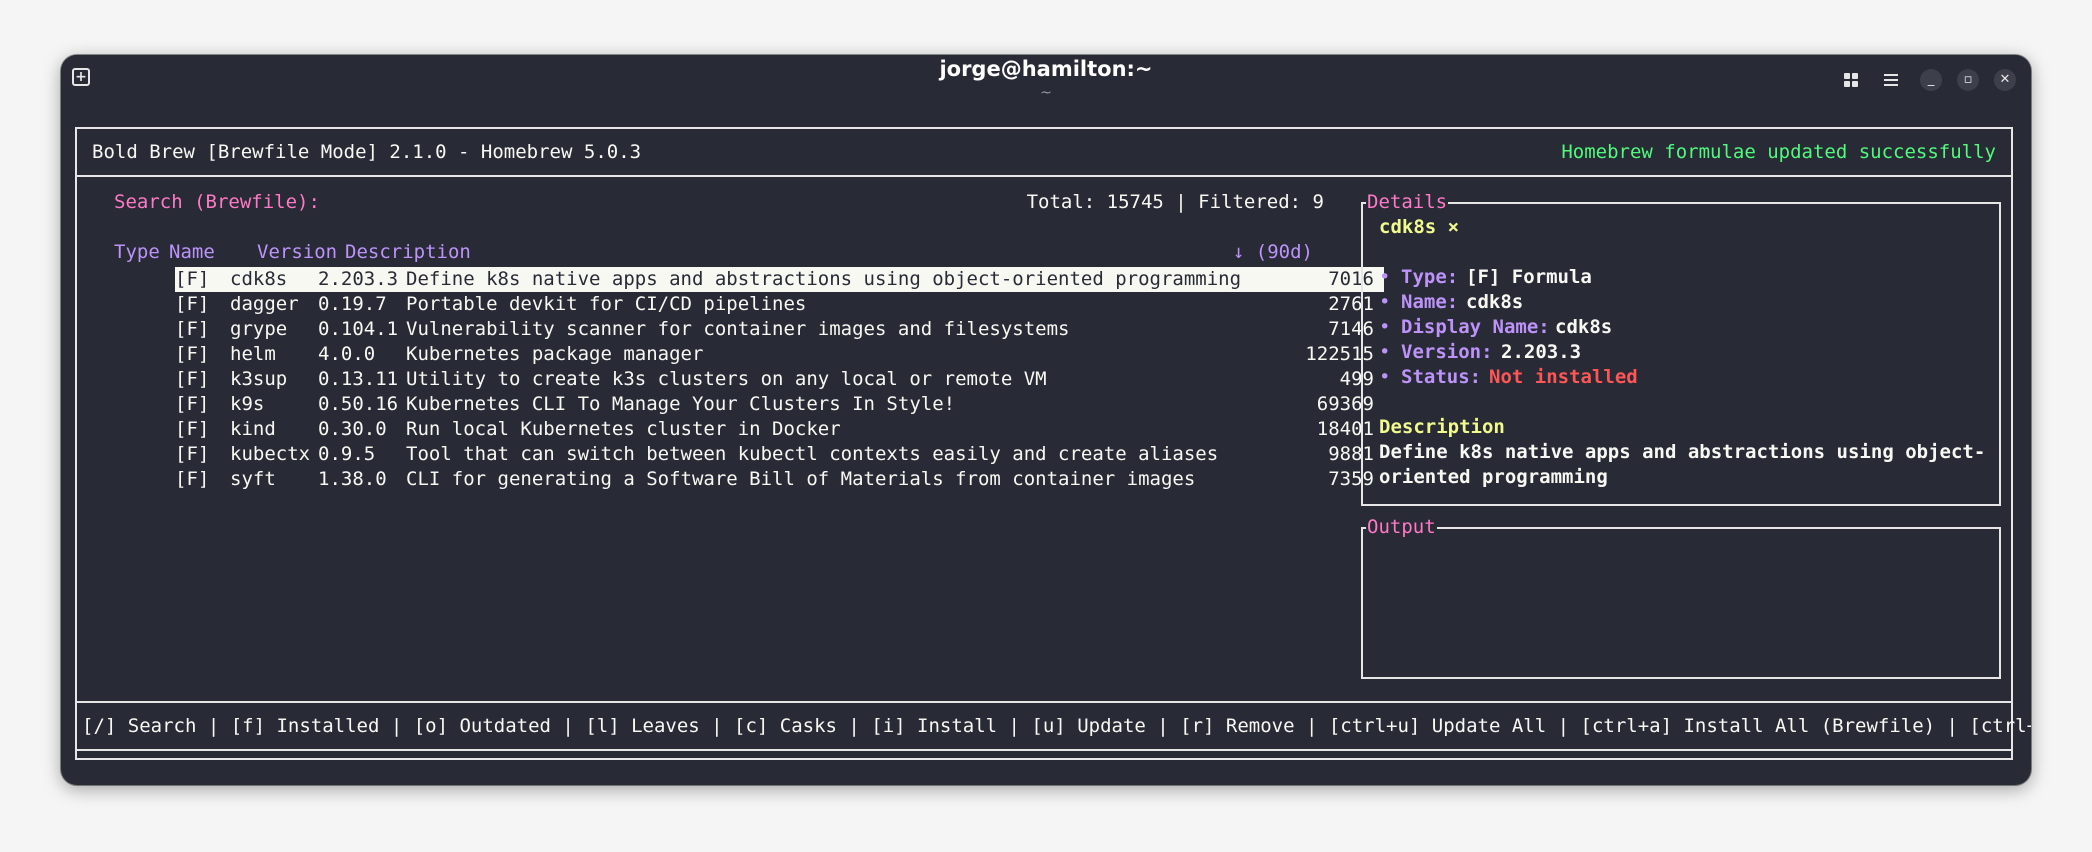 This screenshot has width=2092, height=852. What do you see at coordinates (358, 279) in the screenshot?
I see `row-version: 2.203.3` at bounding box center [358, 279].